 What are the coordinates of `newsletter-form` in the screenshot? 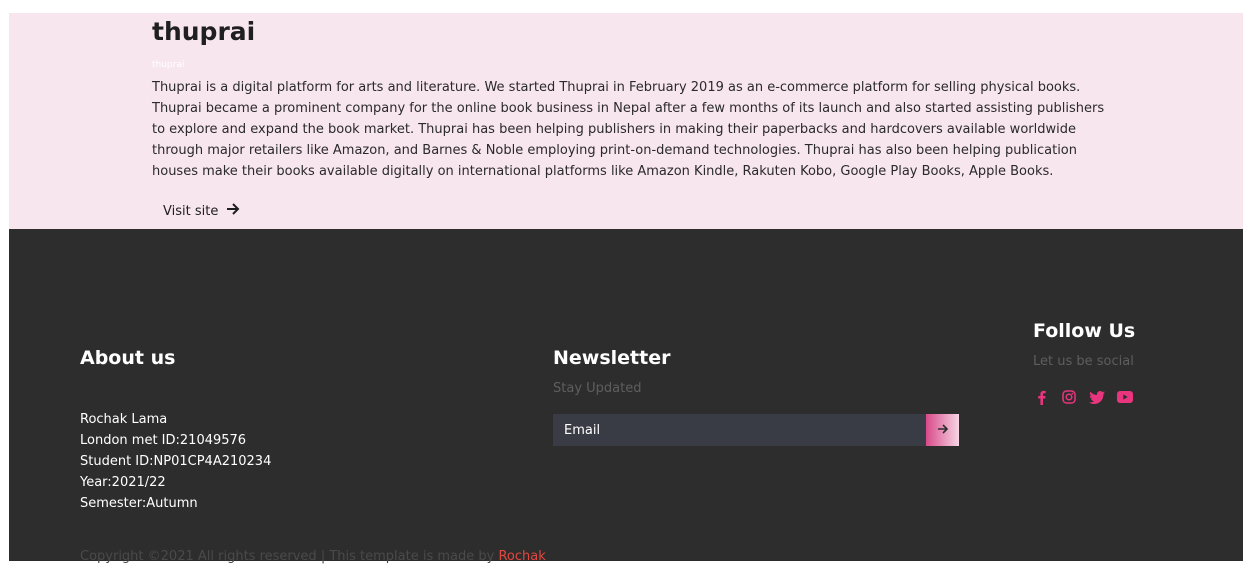 It's located at (756, 430).